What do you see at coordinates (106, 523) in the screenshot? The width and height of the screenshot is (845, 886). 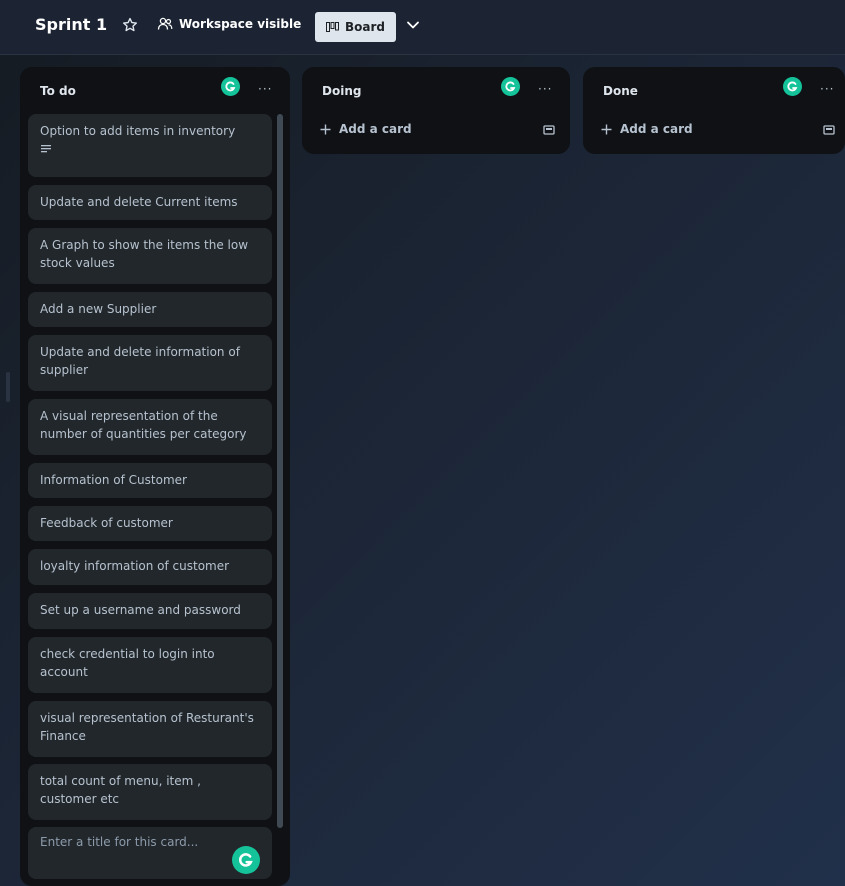 I see `card-title: Feedback of customer` at bounding box center [106, 523].